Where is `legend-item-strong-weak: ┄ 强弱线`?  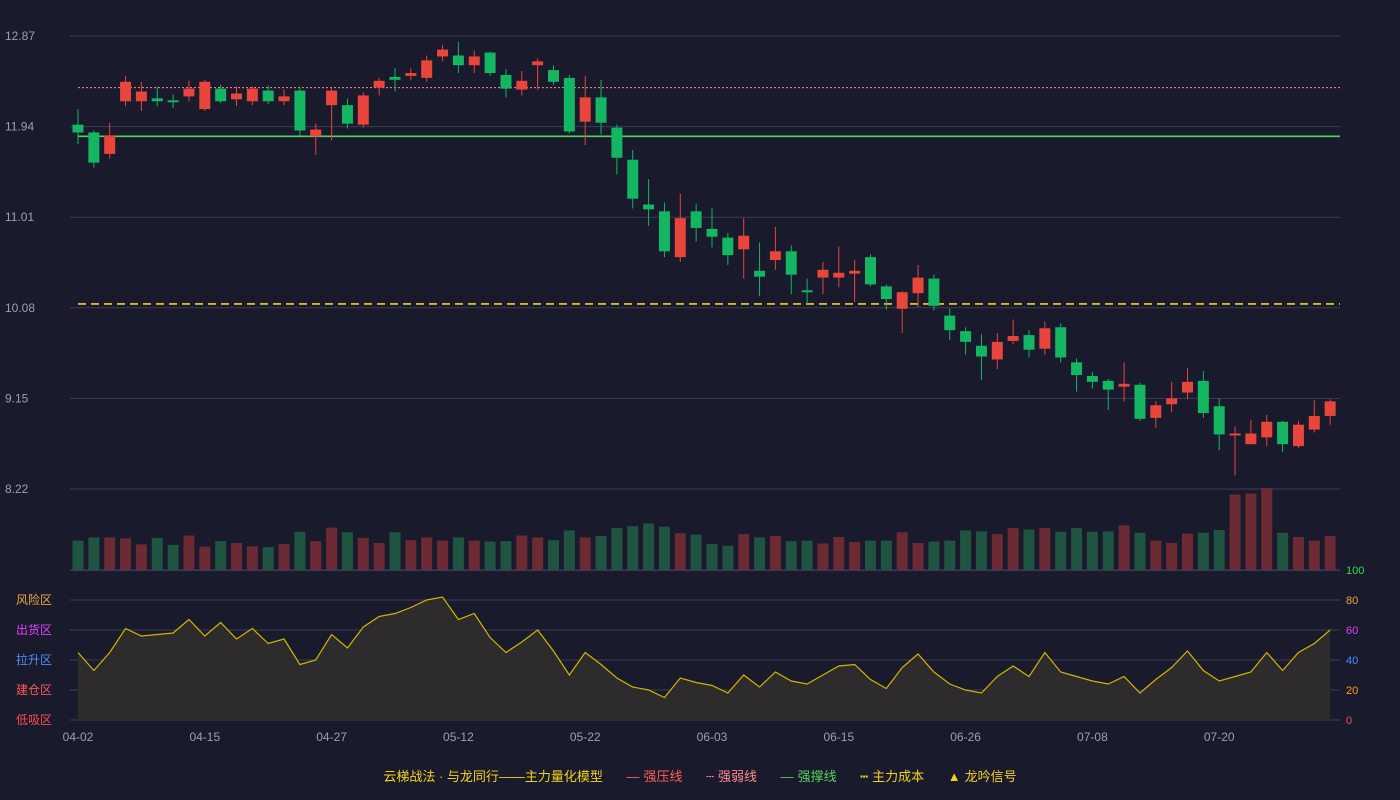
legend-item-strong-weak: ┄ 强弱线 is located at coordinates (731, 775).